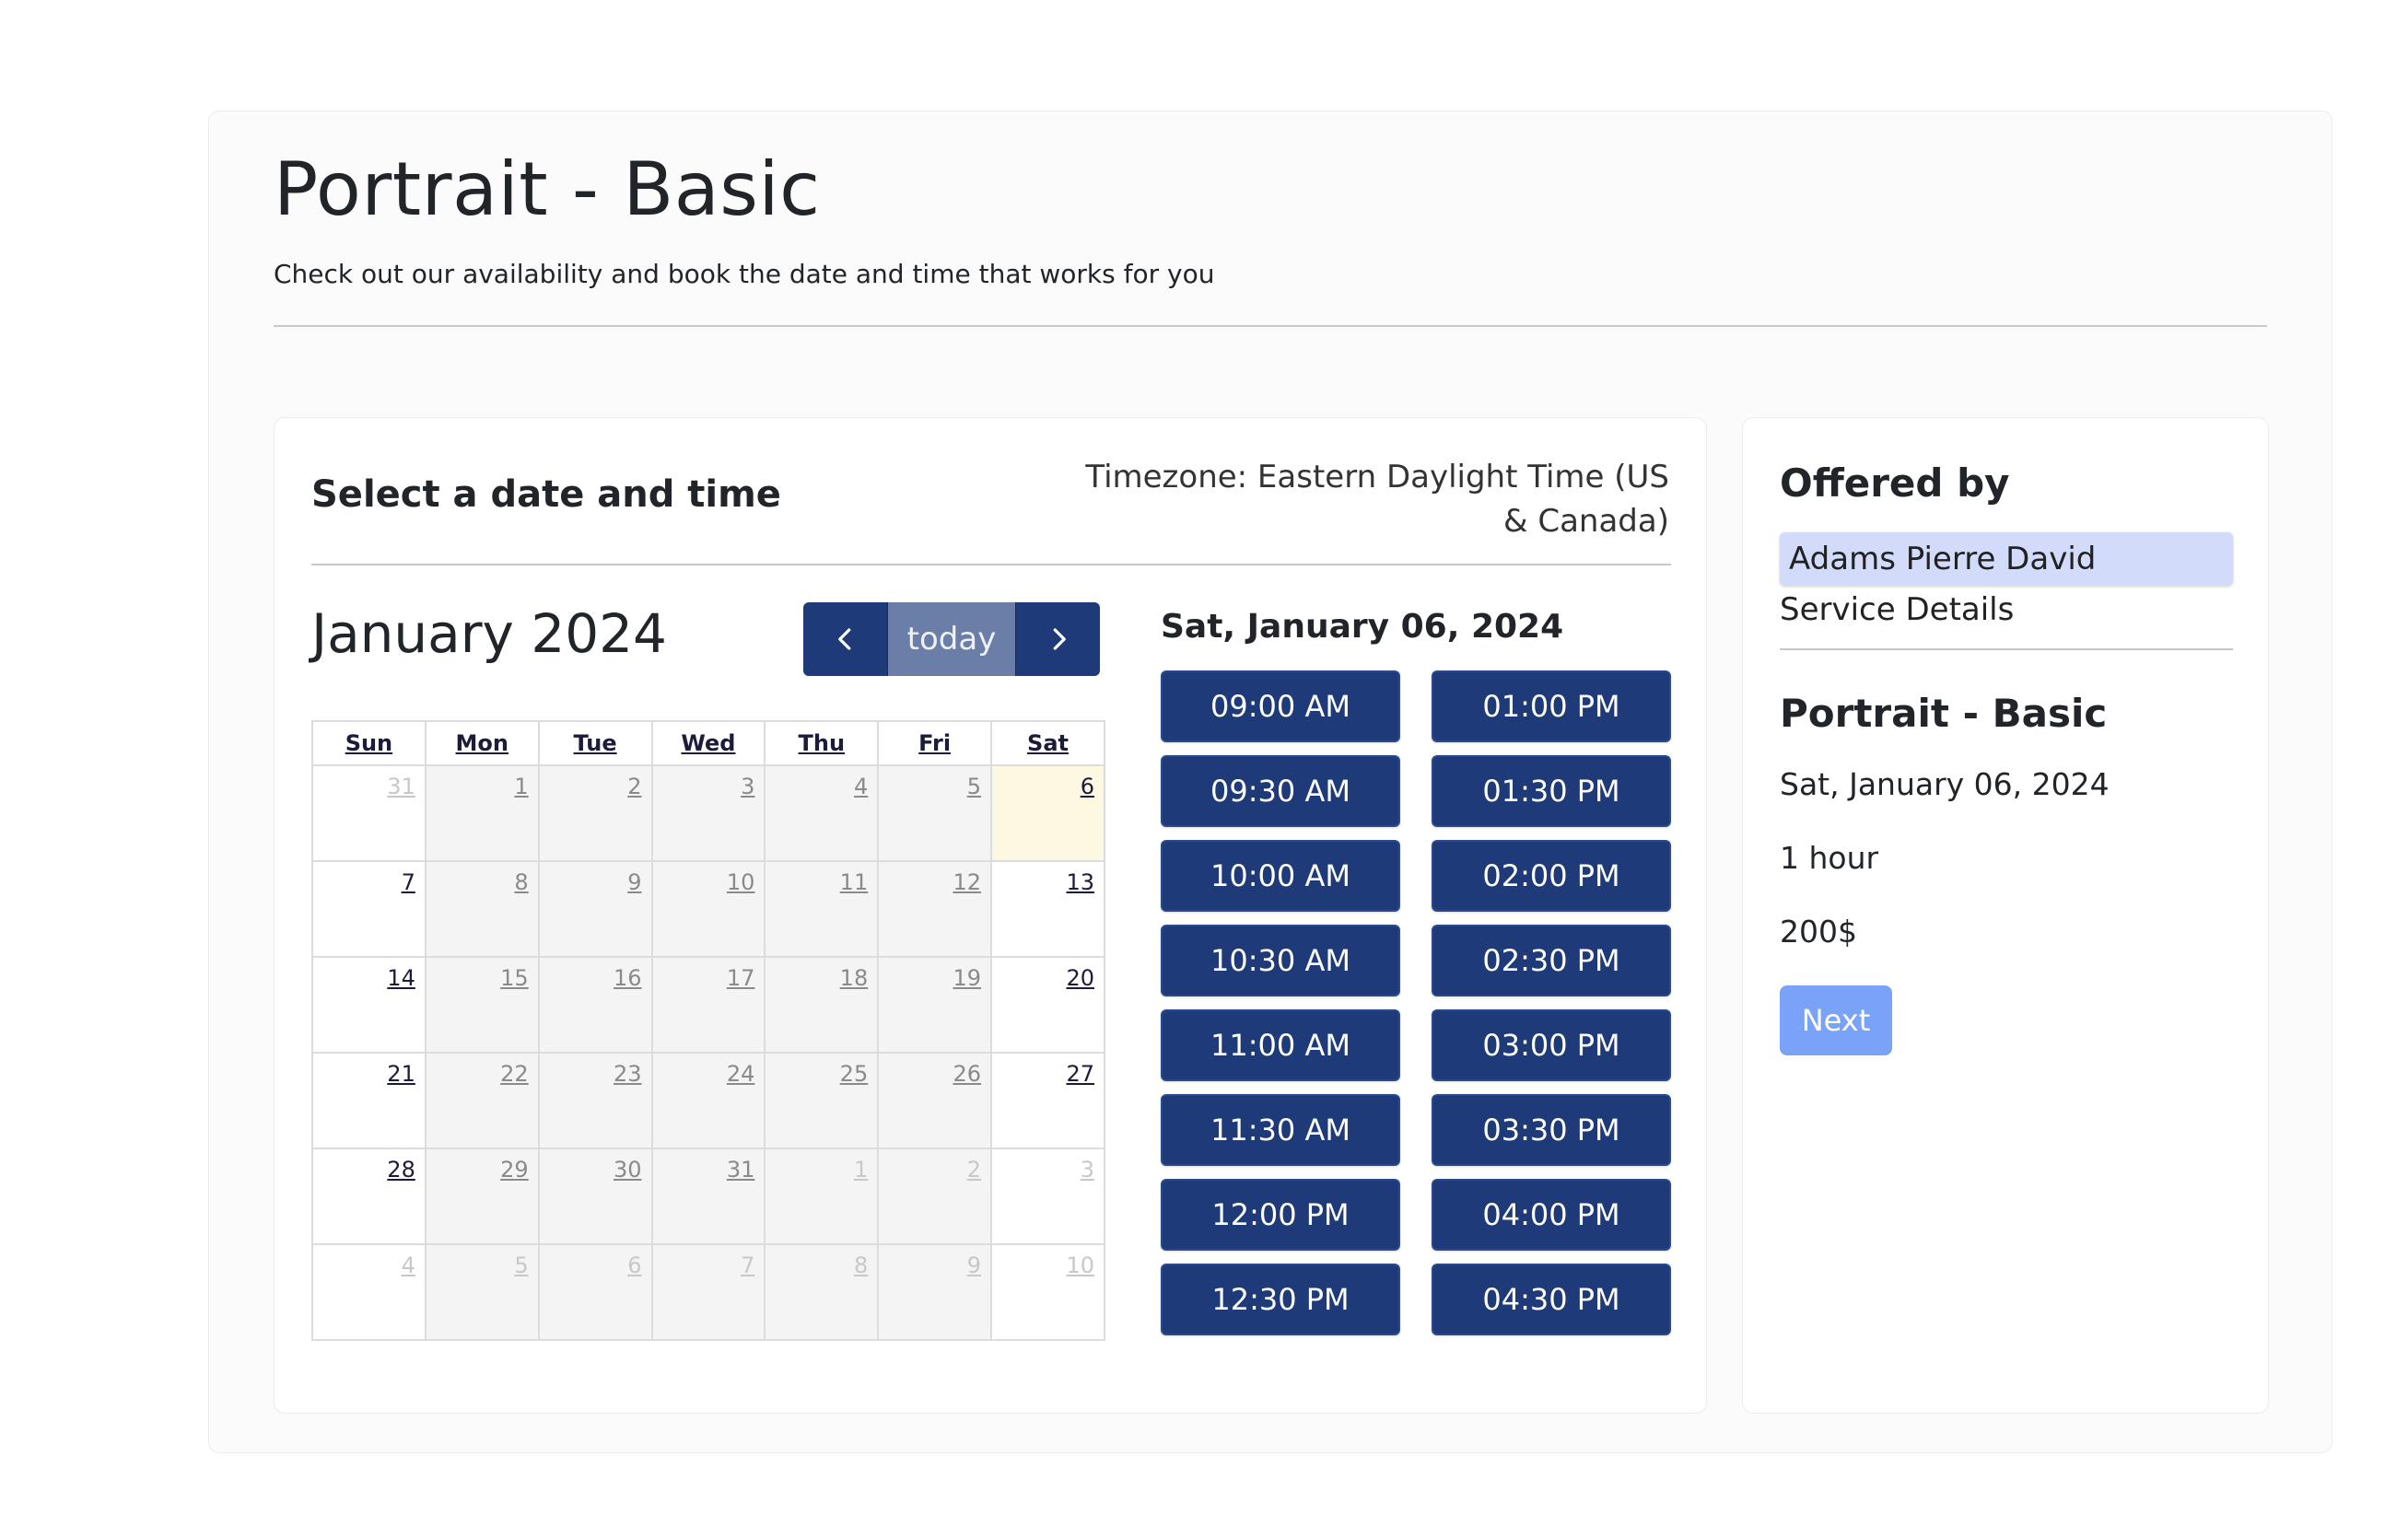 The image size is (2408, 1538). What do you see at coordinates (401, 787) in the screenshot?
I see `calendar-day-number: 31` at bounding box center [401, 787].